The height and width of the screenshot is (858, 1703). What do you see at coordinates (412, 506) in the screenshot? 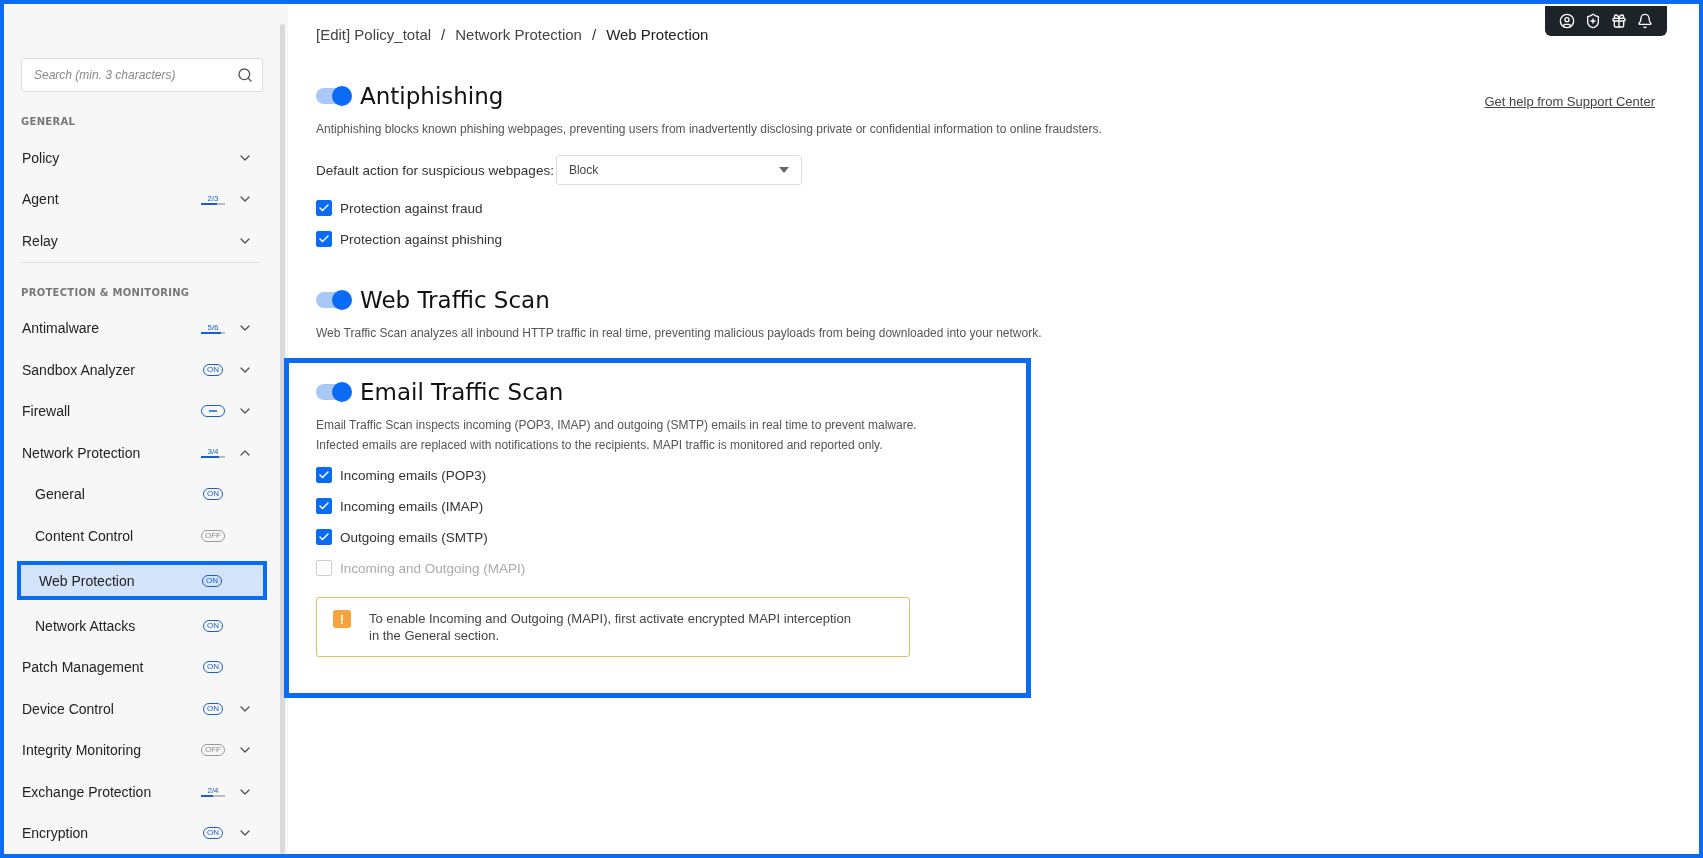
I see `checkbox-label: Incoming emails (IMAP)` at bounding box center [412, 506].